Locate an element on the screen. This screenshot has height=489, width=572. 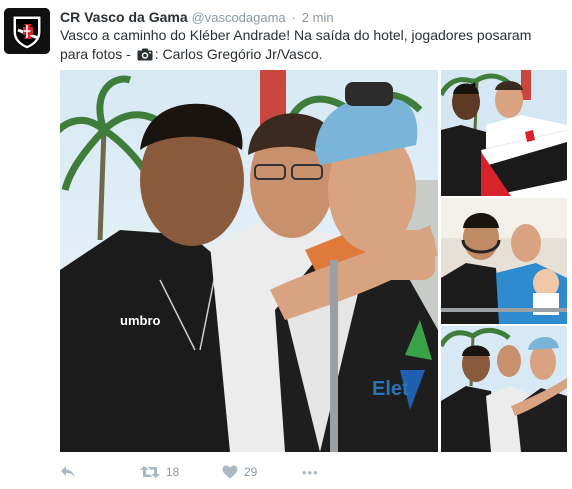
profile-avatar is located at coordinates (27, 31).